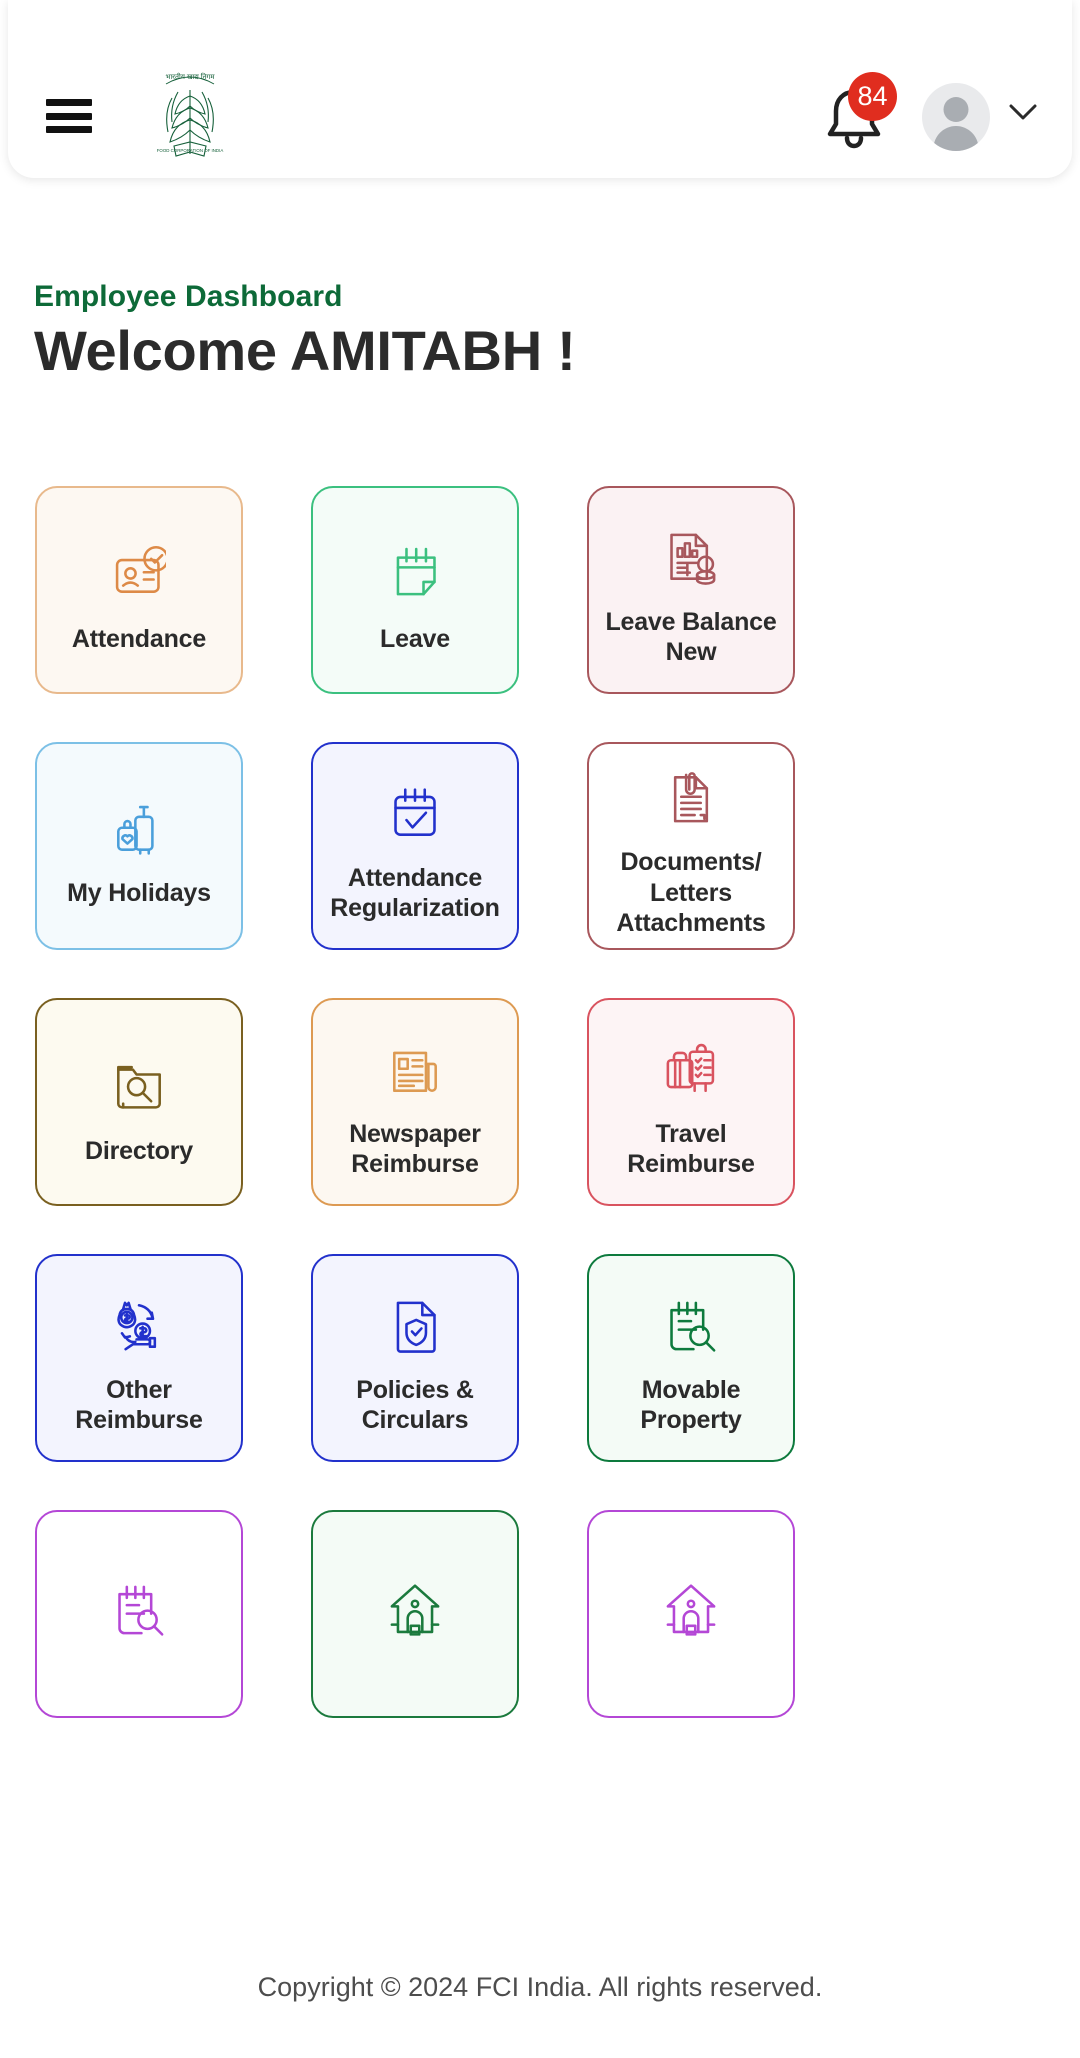  What do you see at coordinates (415, 1405) in the screenshot?
I see `dashboard-card-label: Policies & Circulars` at bounding box center [415, 1405].